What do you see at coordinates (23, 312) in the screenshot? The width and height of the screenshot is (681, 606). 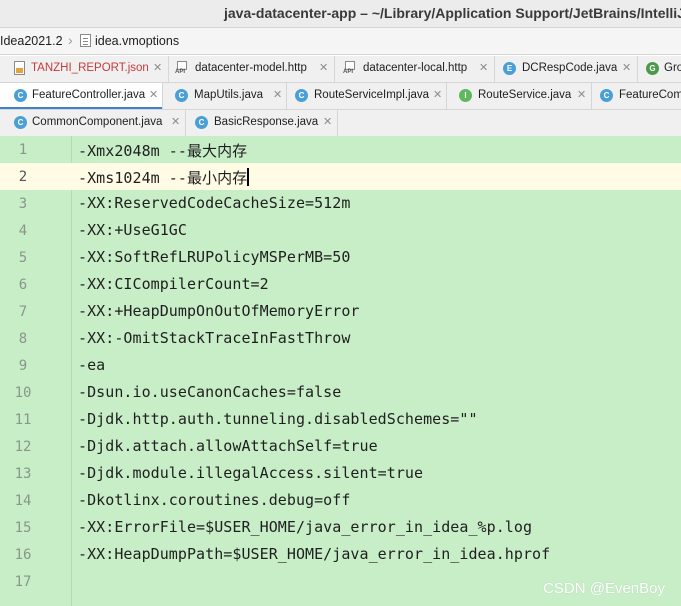 I see `line-number: 7` at bounding box center [23, 312].